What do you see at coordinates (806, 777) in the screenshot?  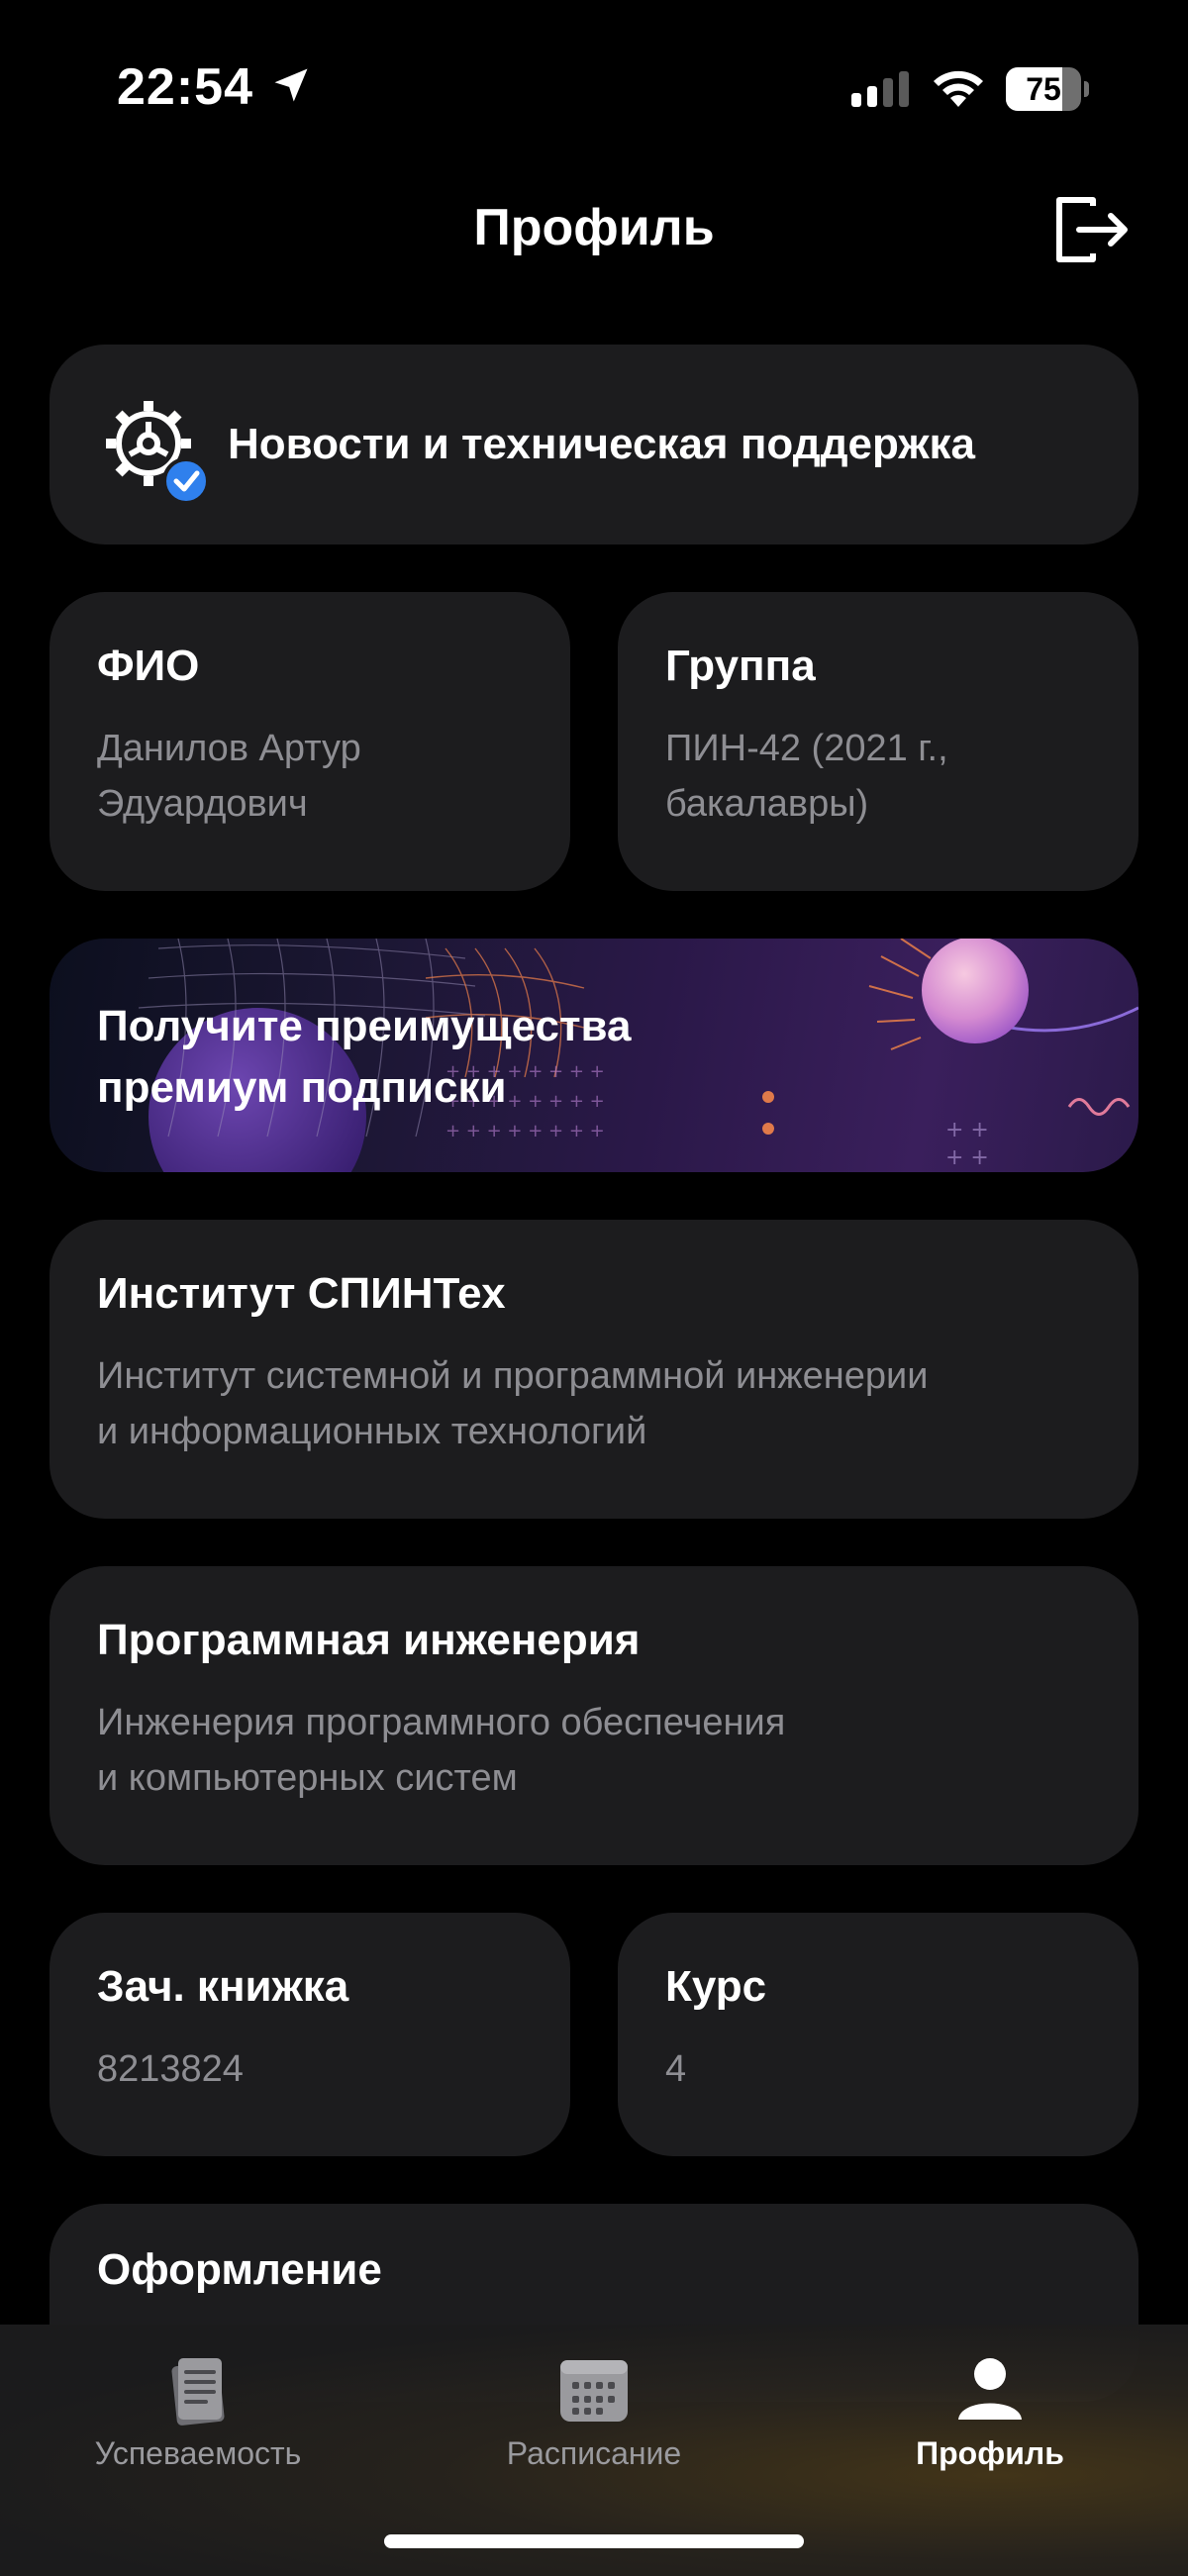 I see `group-value: ПИН-42 (2021 г., бакалавры)` at bounding box center [806, 777].